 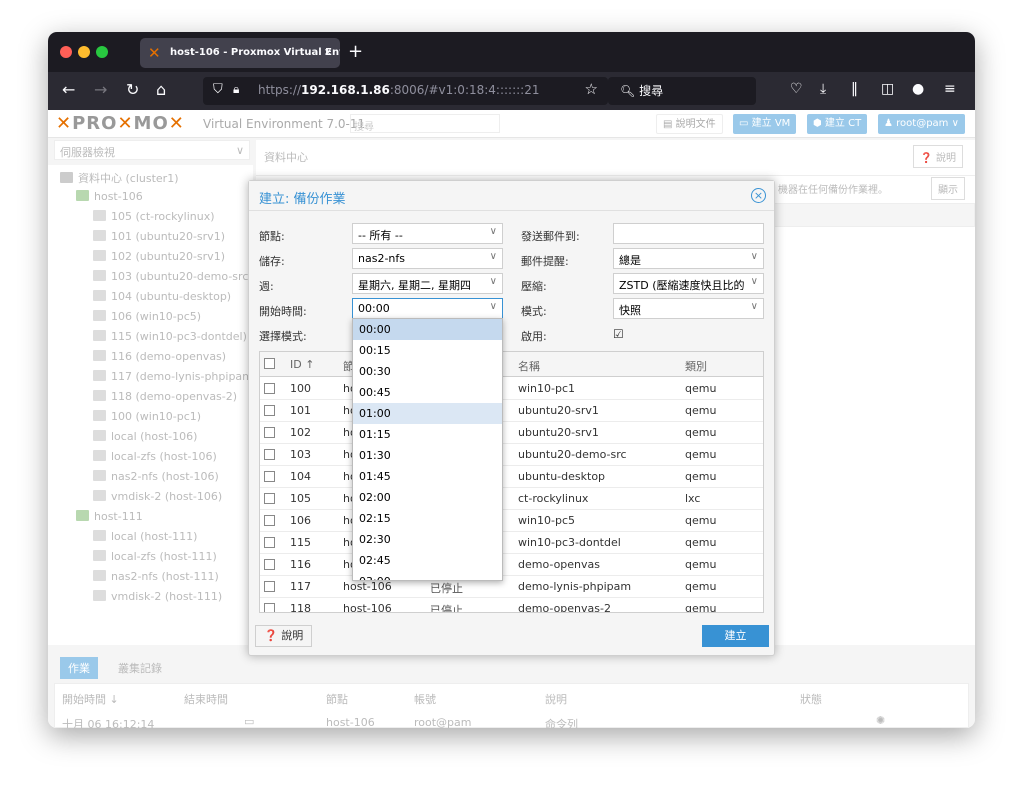 What do you see at coordinates (206, 699) in the screenshot?
I see `task-col-header: 結束時間` at bounding box center [206, 699].